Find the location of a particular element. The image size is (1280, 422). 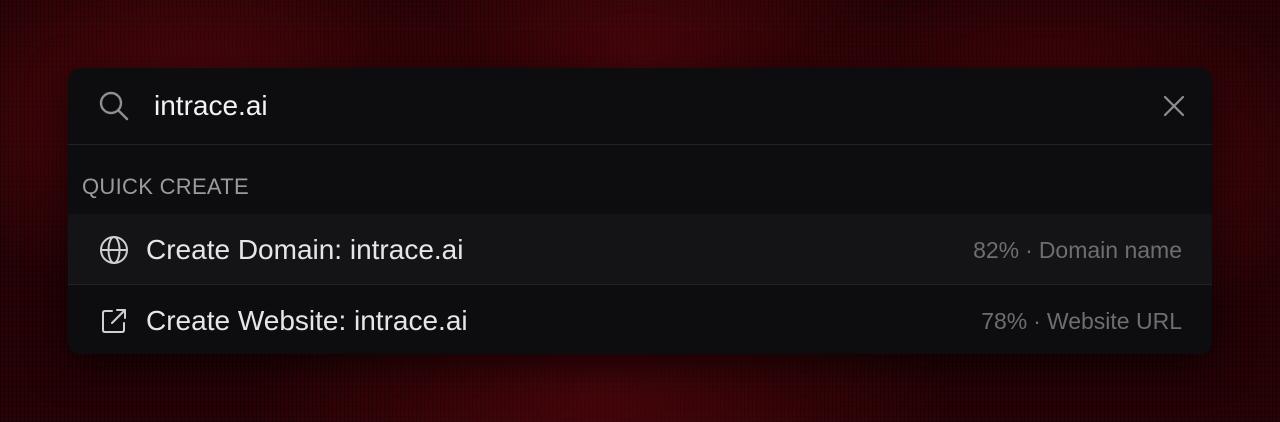

item-meta: 78% · Website URL is located at coordinates (1081, 321).